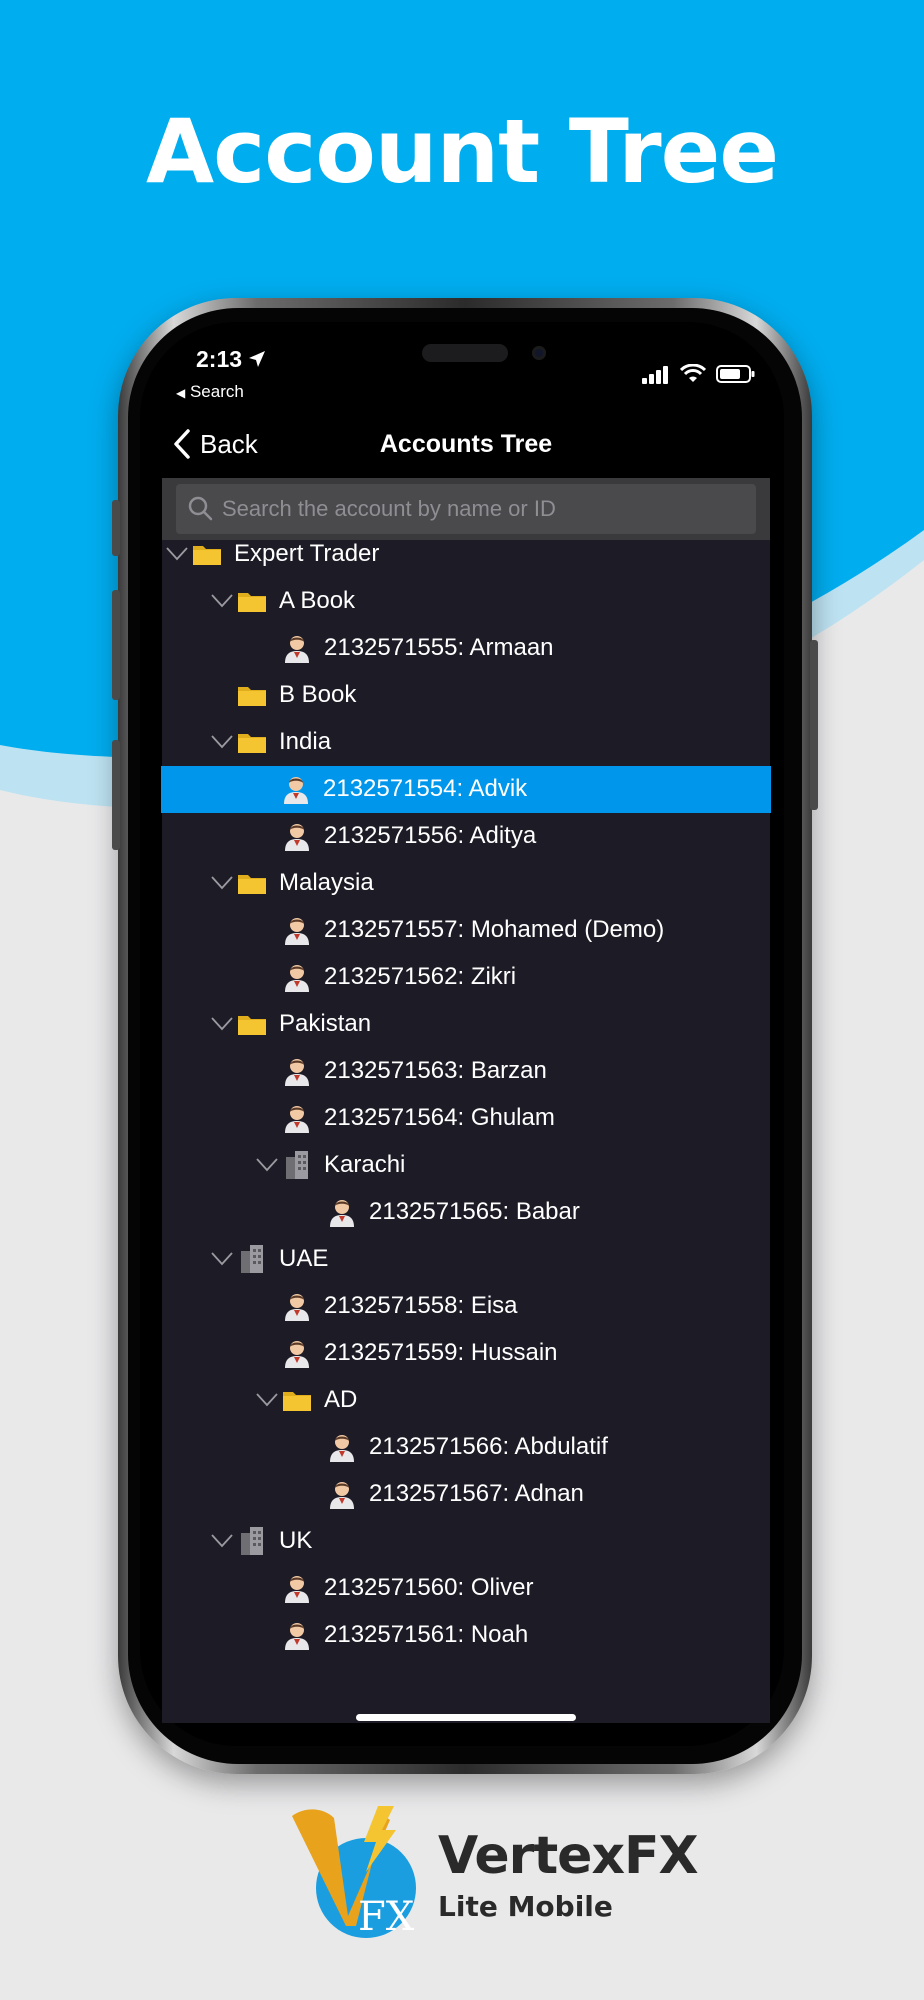 This screenshot has height=2000, width=924. Describe the element at coordinates (200, 508) in the screenshot. I see `search-icon` at that location.